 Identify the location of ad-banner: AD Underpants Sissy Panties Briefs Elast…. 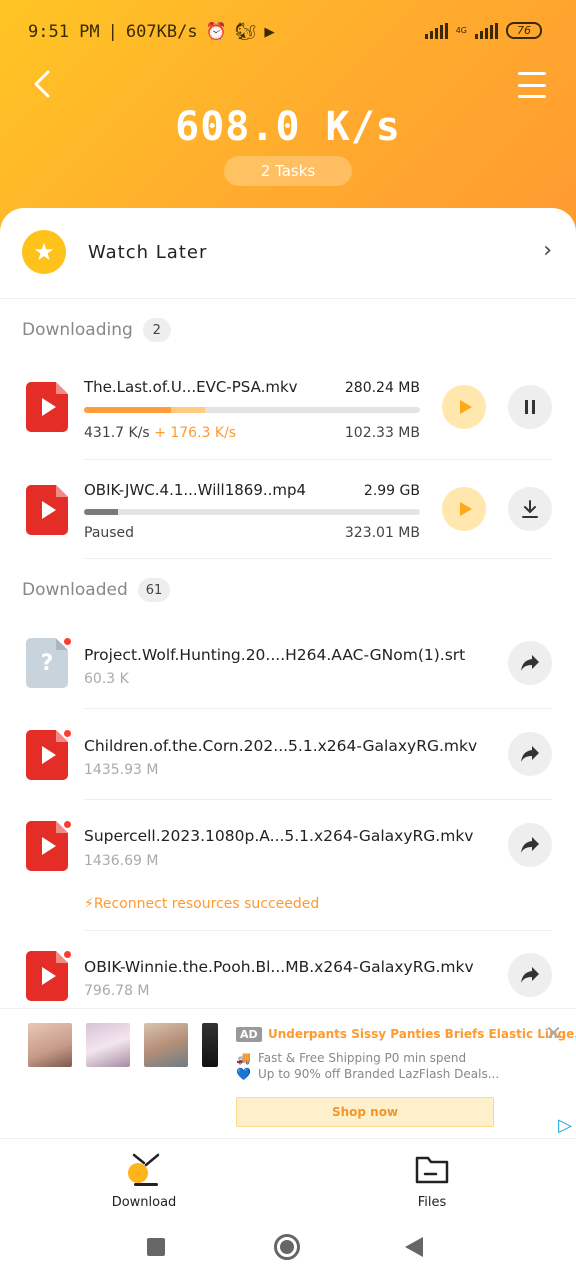
(288, 1073).